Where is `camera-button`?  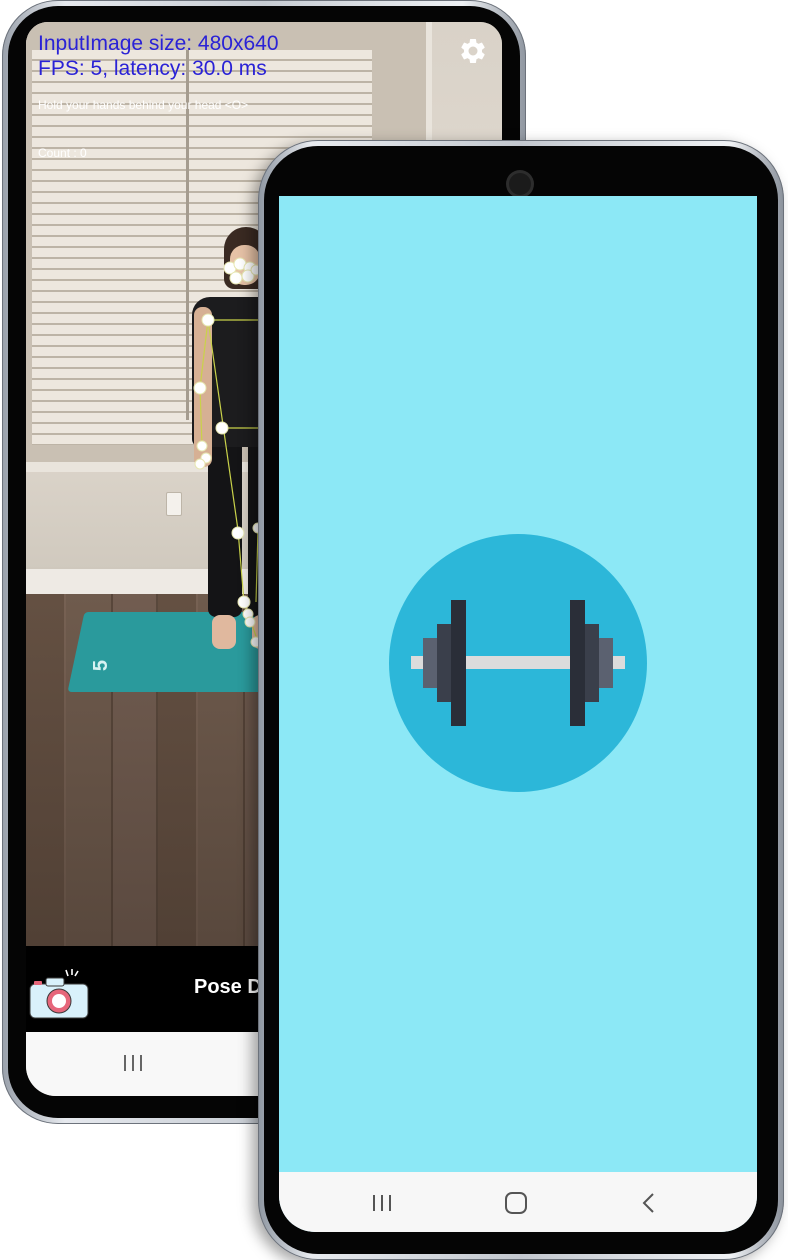 camera-button is located at coordinates (59, 994).